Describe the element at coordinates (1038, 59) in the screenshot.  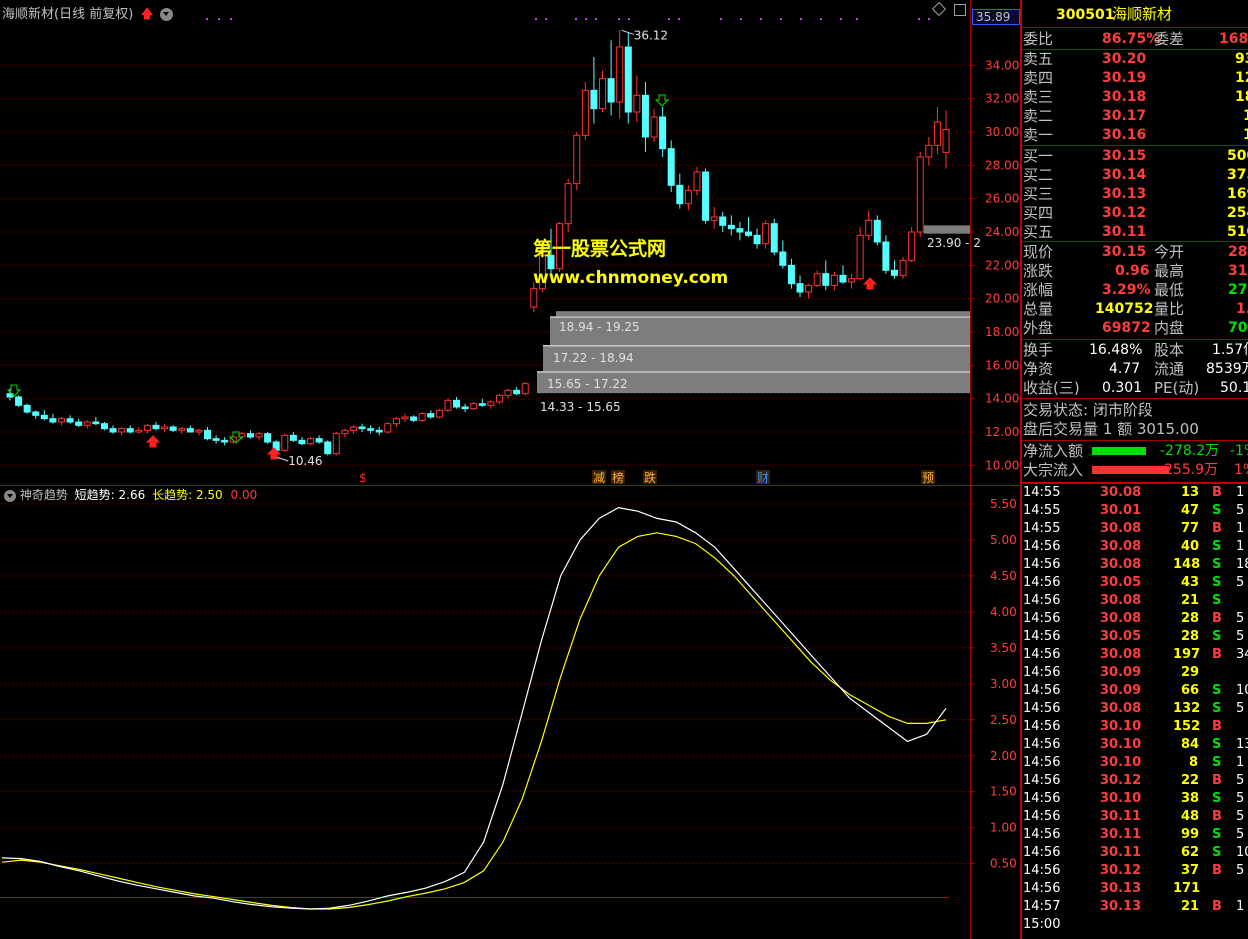
I see `ask-level-label: 卖五` at that location.